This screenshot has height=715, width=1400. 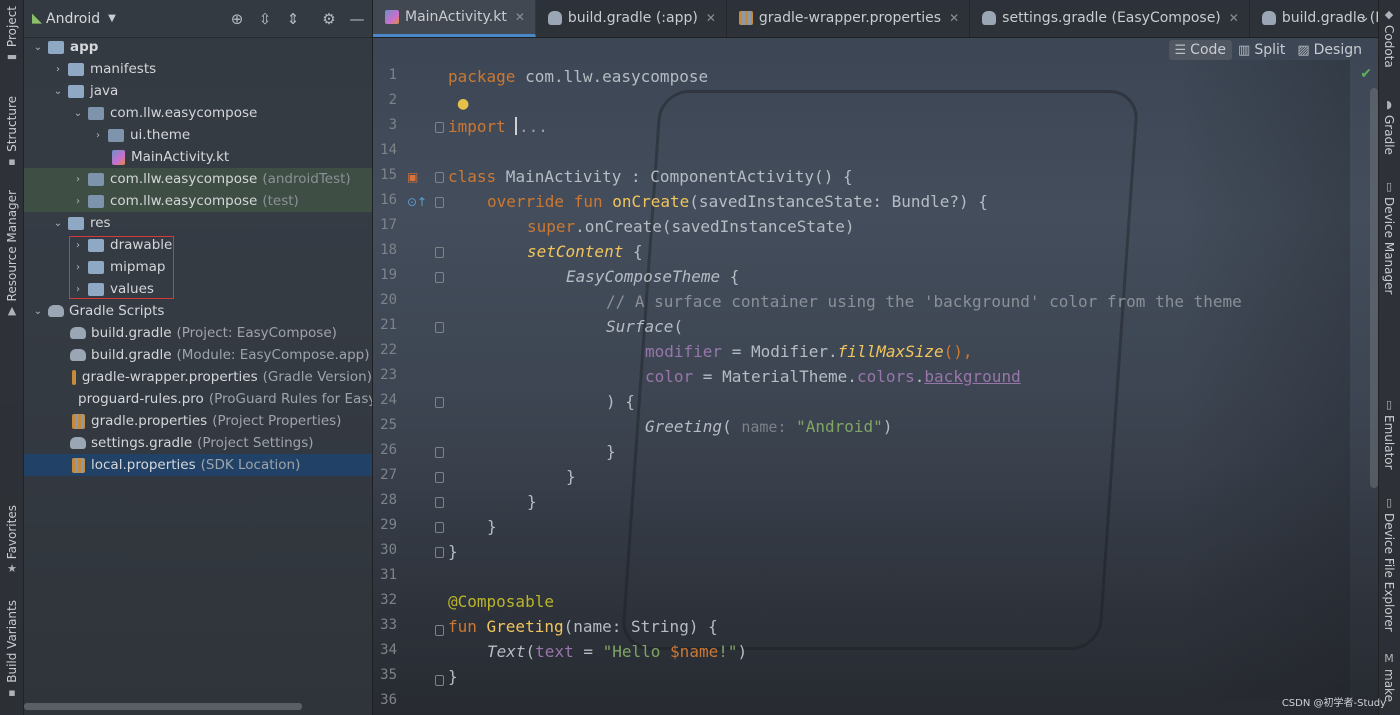 What do you see at coordinates (198, 135) in the screenshot?
I see `tree-item-ui-theme: › ui.theme` at bounding box center [198, 135].